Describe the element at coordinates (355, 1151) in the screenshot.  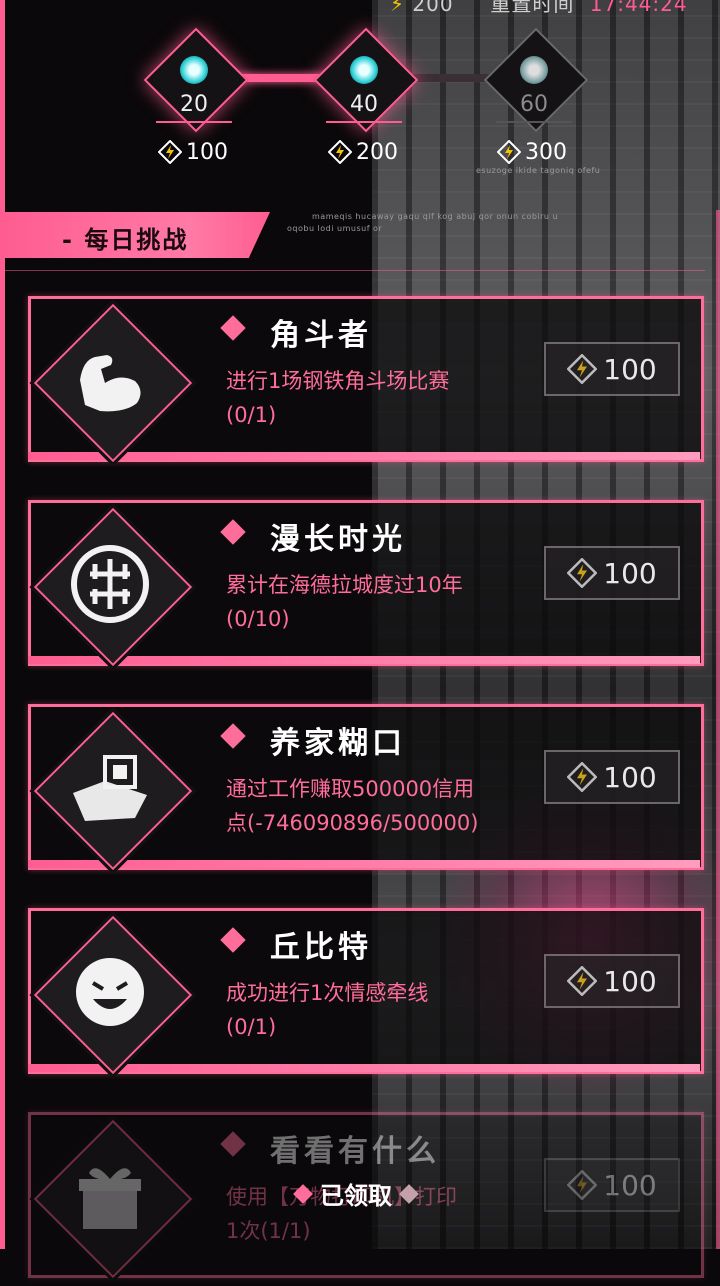
I see `task-title: 看看有什么` at that location.